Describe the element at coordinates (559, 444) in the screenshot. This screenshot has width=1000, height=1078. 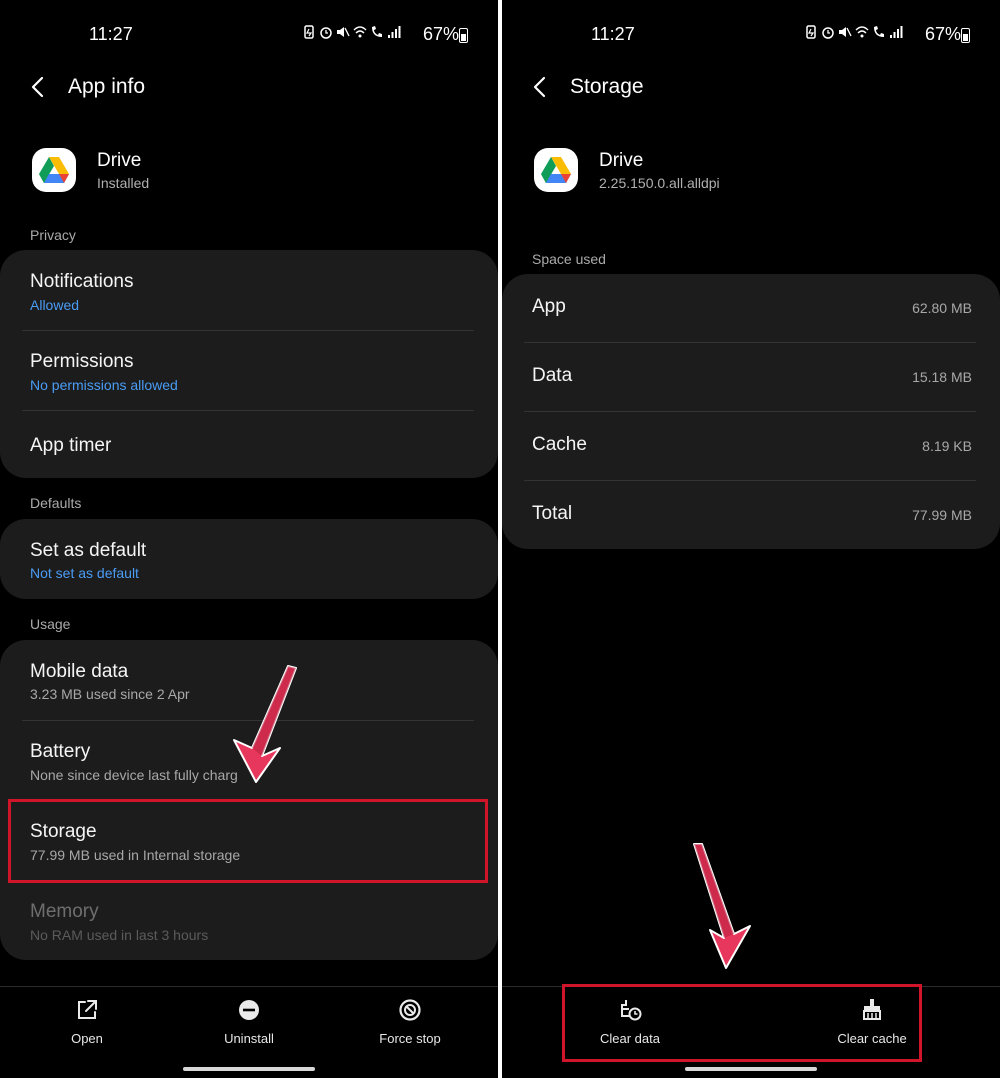
I see `storage-label-cache: Cache` at that location.